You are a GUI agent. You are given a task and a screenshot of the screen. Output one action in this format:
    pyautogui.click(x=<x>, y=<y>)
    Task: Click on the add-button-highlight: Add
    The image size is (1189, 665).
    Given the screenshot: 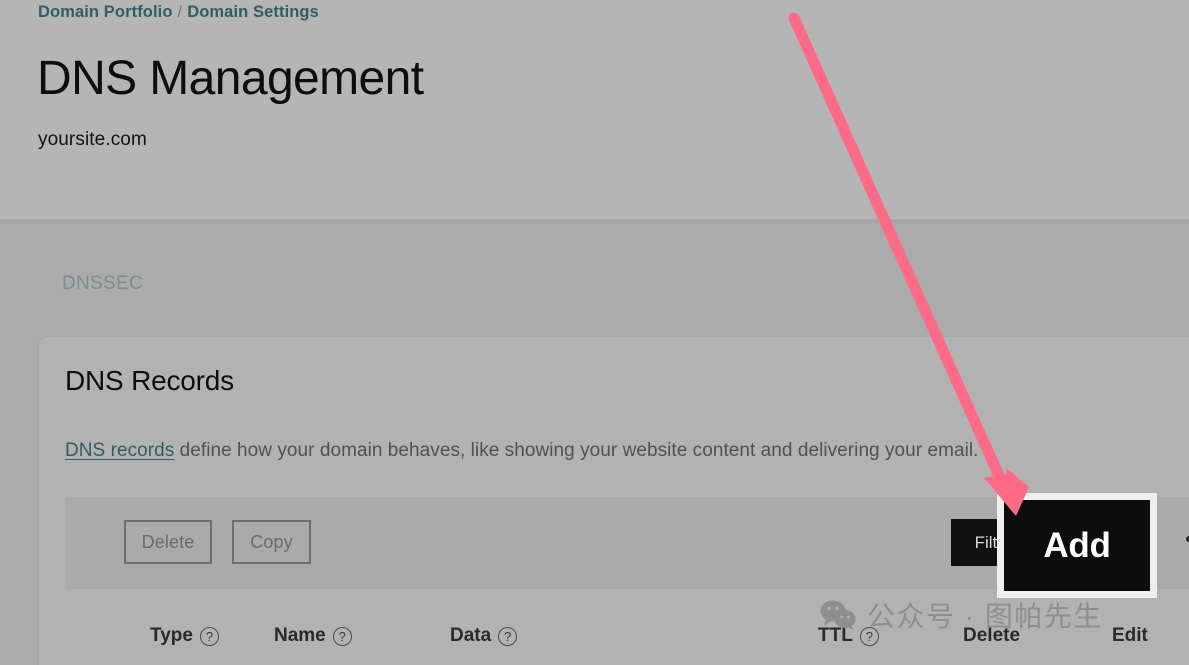 What is the action you would take?
    pyautogui.click(x=1077, y=545)
    